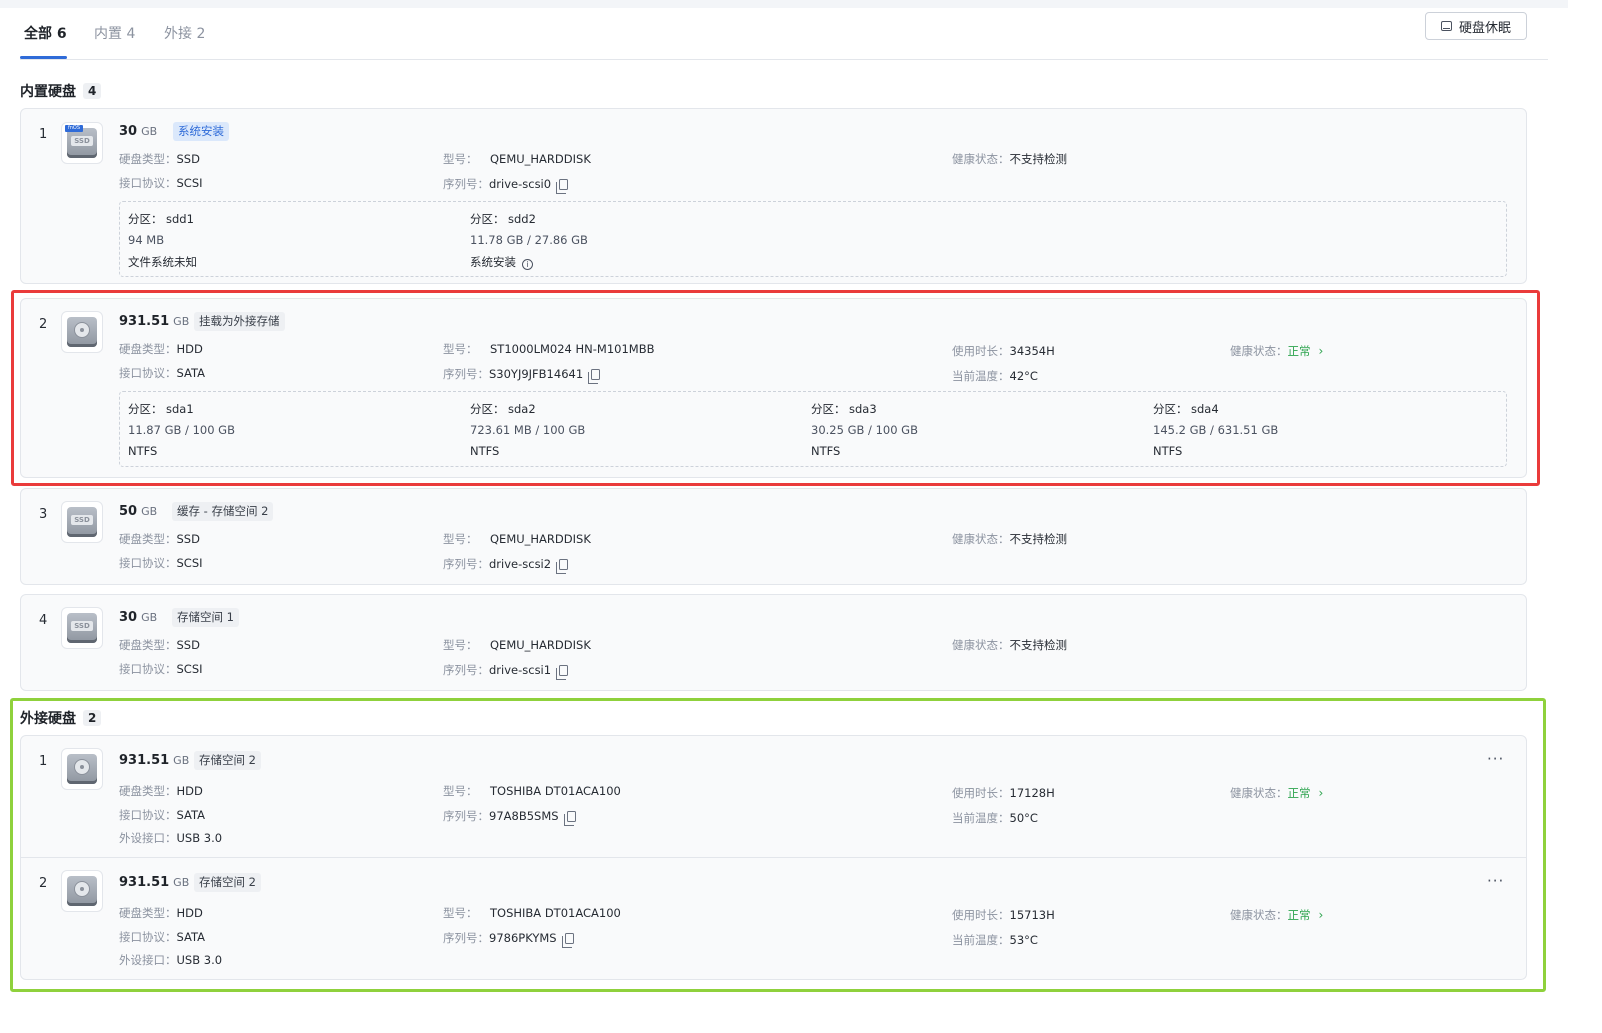 Image resolution: width=1602 pixels, height=1033 pixels. I want to click on disk-serial: 序列号： 9786PKYMS, so click(508, 939).